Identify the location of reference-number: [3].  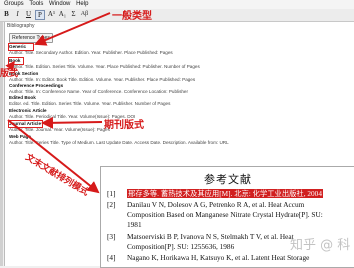
(111, 236).